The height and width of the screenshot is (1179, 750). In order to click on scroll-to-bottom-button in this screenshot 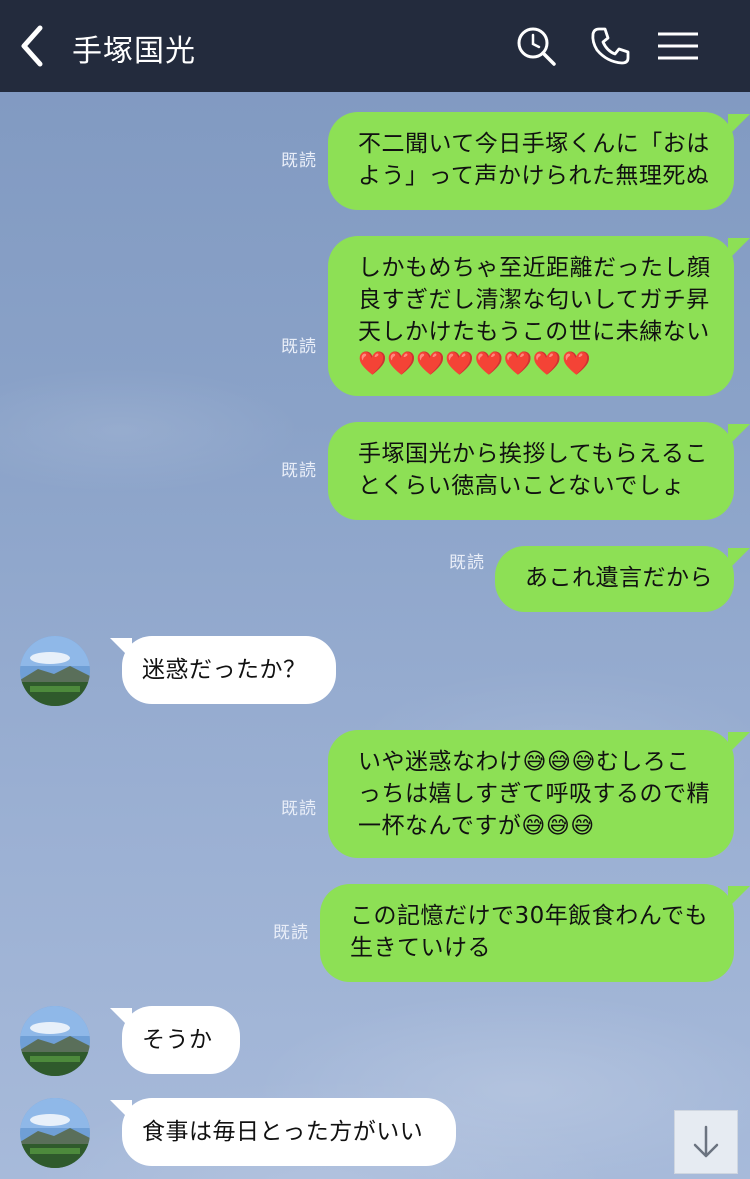, I will do `click(706, 1142)`.